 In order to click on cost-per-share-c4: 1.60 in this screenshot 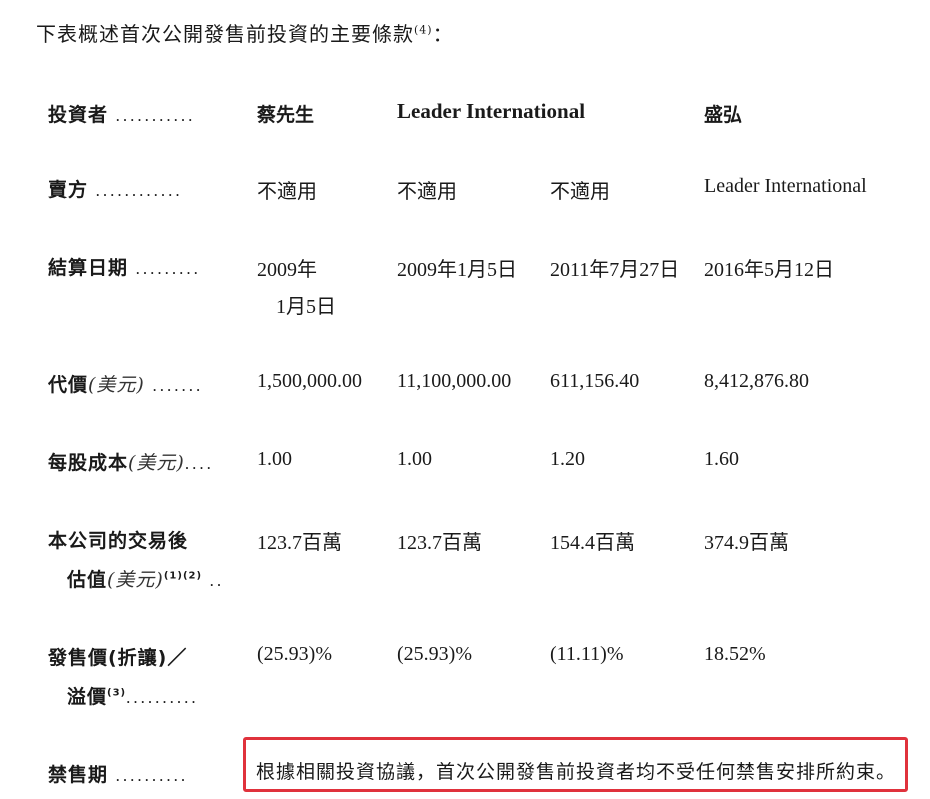, I will do `click(721, 459)`.